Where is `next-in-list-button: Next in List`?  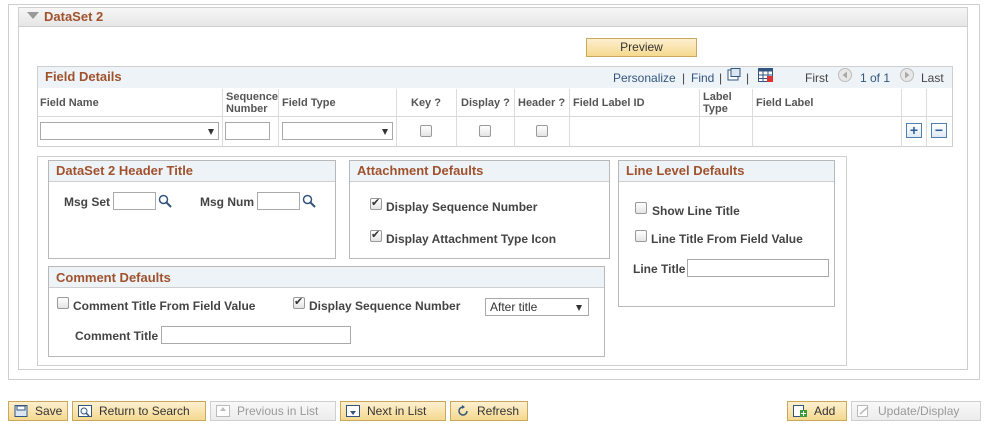
next-in-list-button: Next in List is located at coordinates (393, 411).